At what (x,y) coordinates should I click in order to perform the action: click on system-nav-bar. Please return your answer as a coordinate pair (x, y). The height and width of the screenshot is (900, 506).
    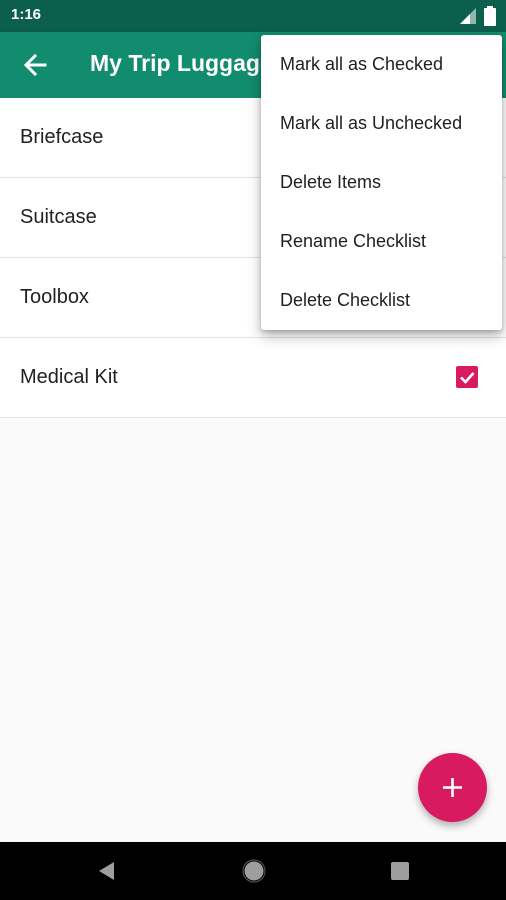
    Looking at the image, I should click on (253, 871).